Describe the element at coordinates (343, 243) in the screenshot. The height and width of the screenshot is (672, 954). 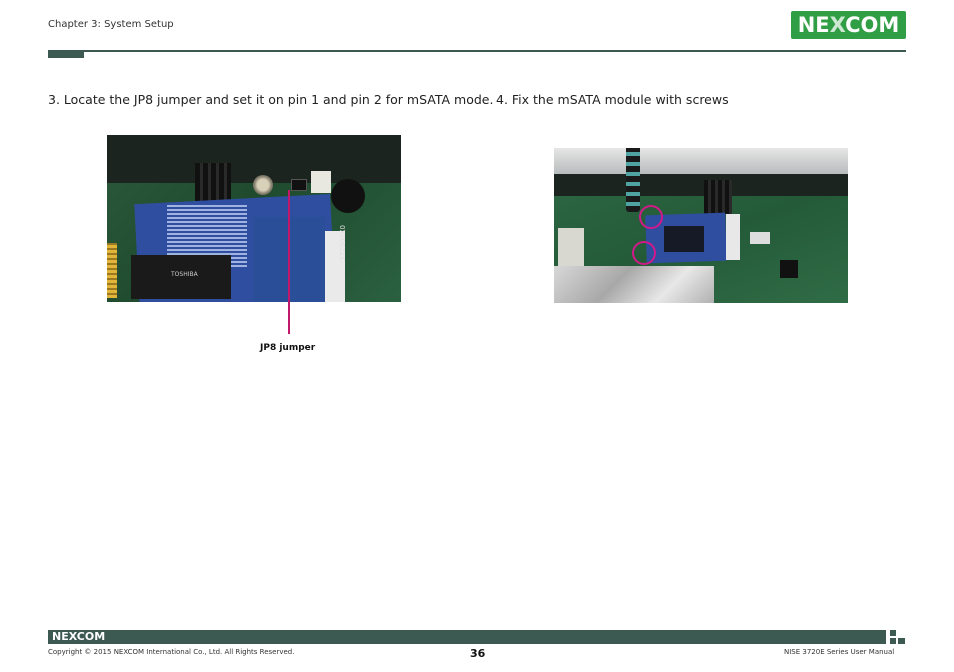
I see `board-silkscreen-label: 372000X0` at that location.